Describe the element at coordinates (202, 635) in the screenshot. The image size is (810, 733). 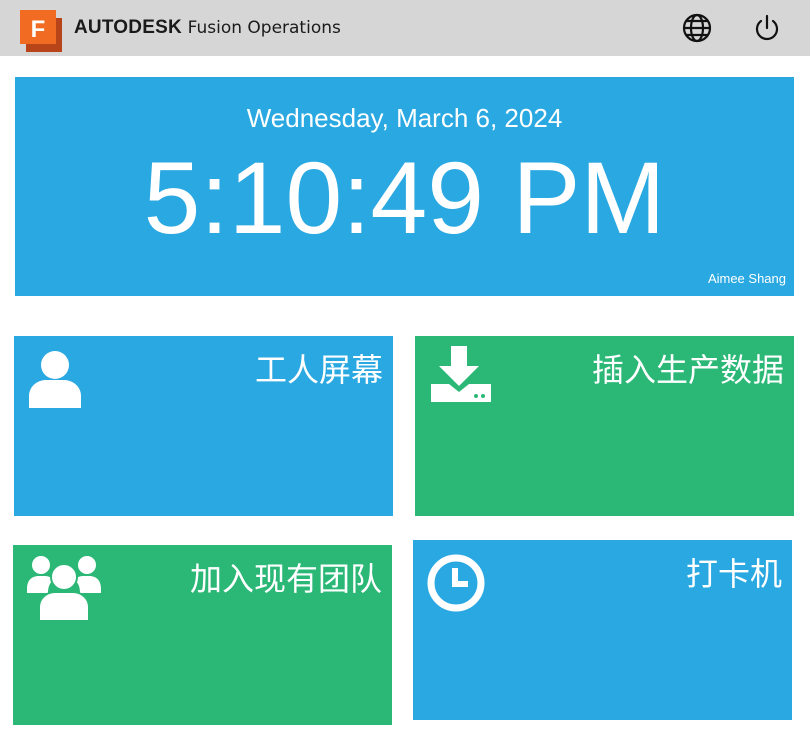
I see `tile-join-existing-team: 加入现有团队` at that location.